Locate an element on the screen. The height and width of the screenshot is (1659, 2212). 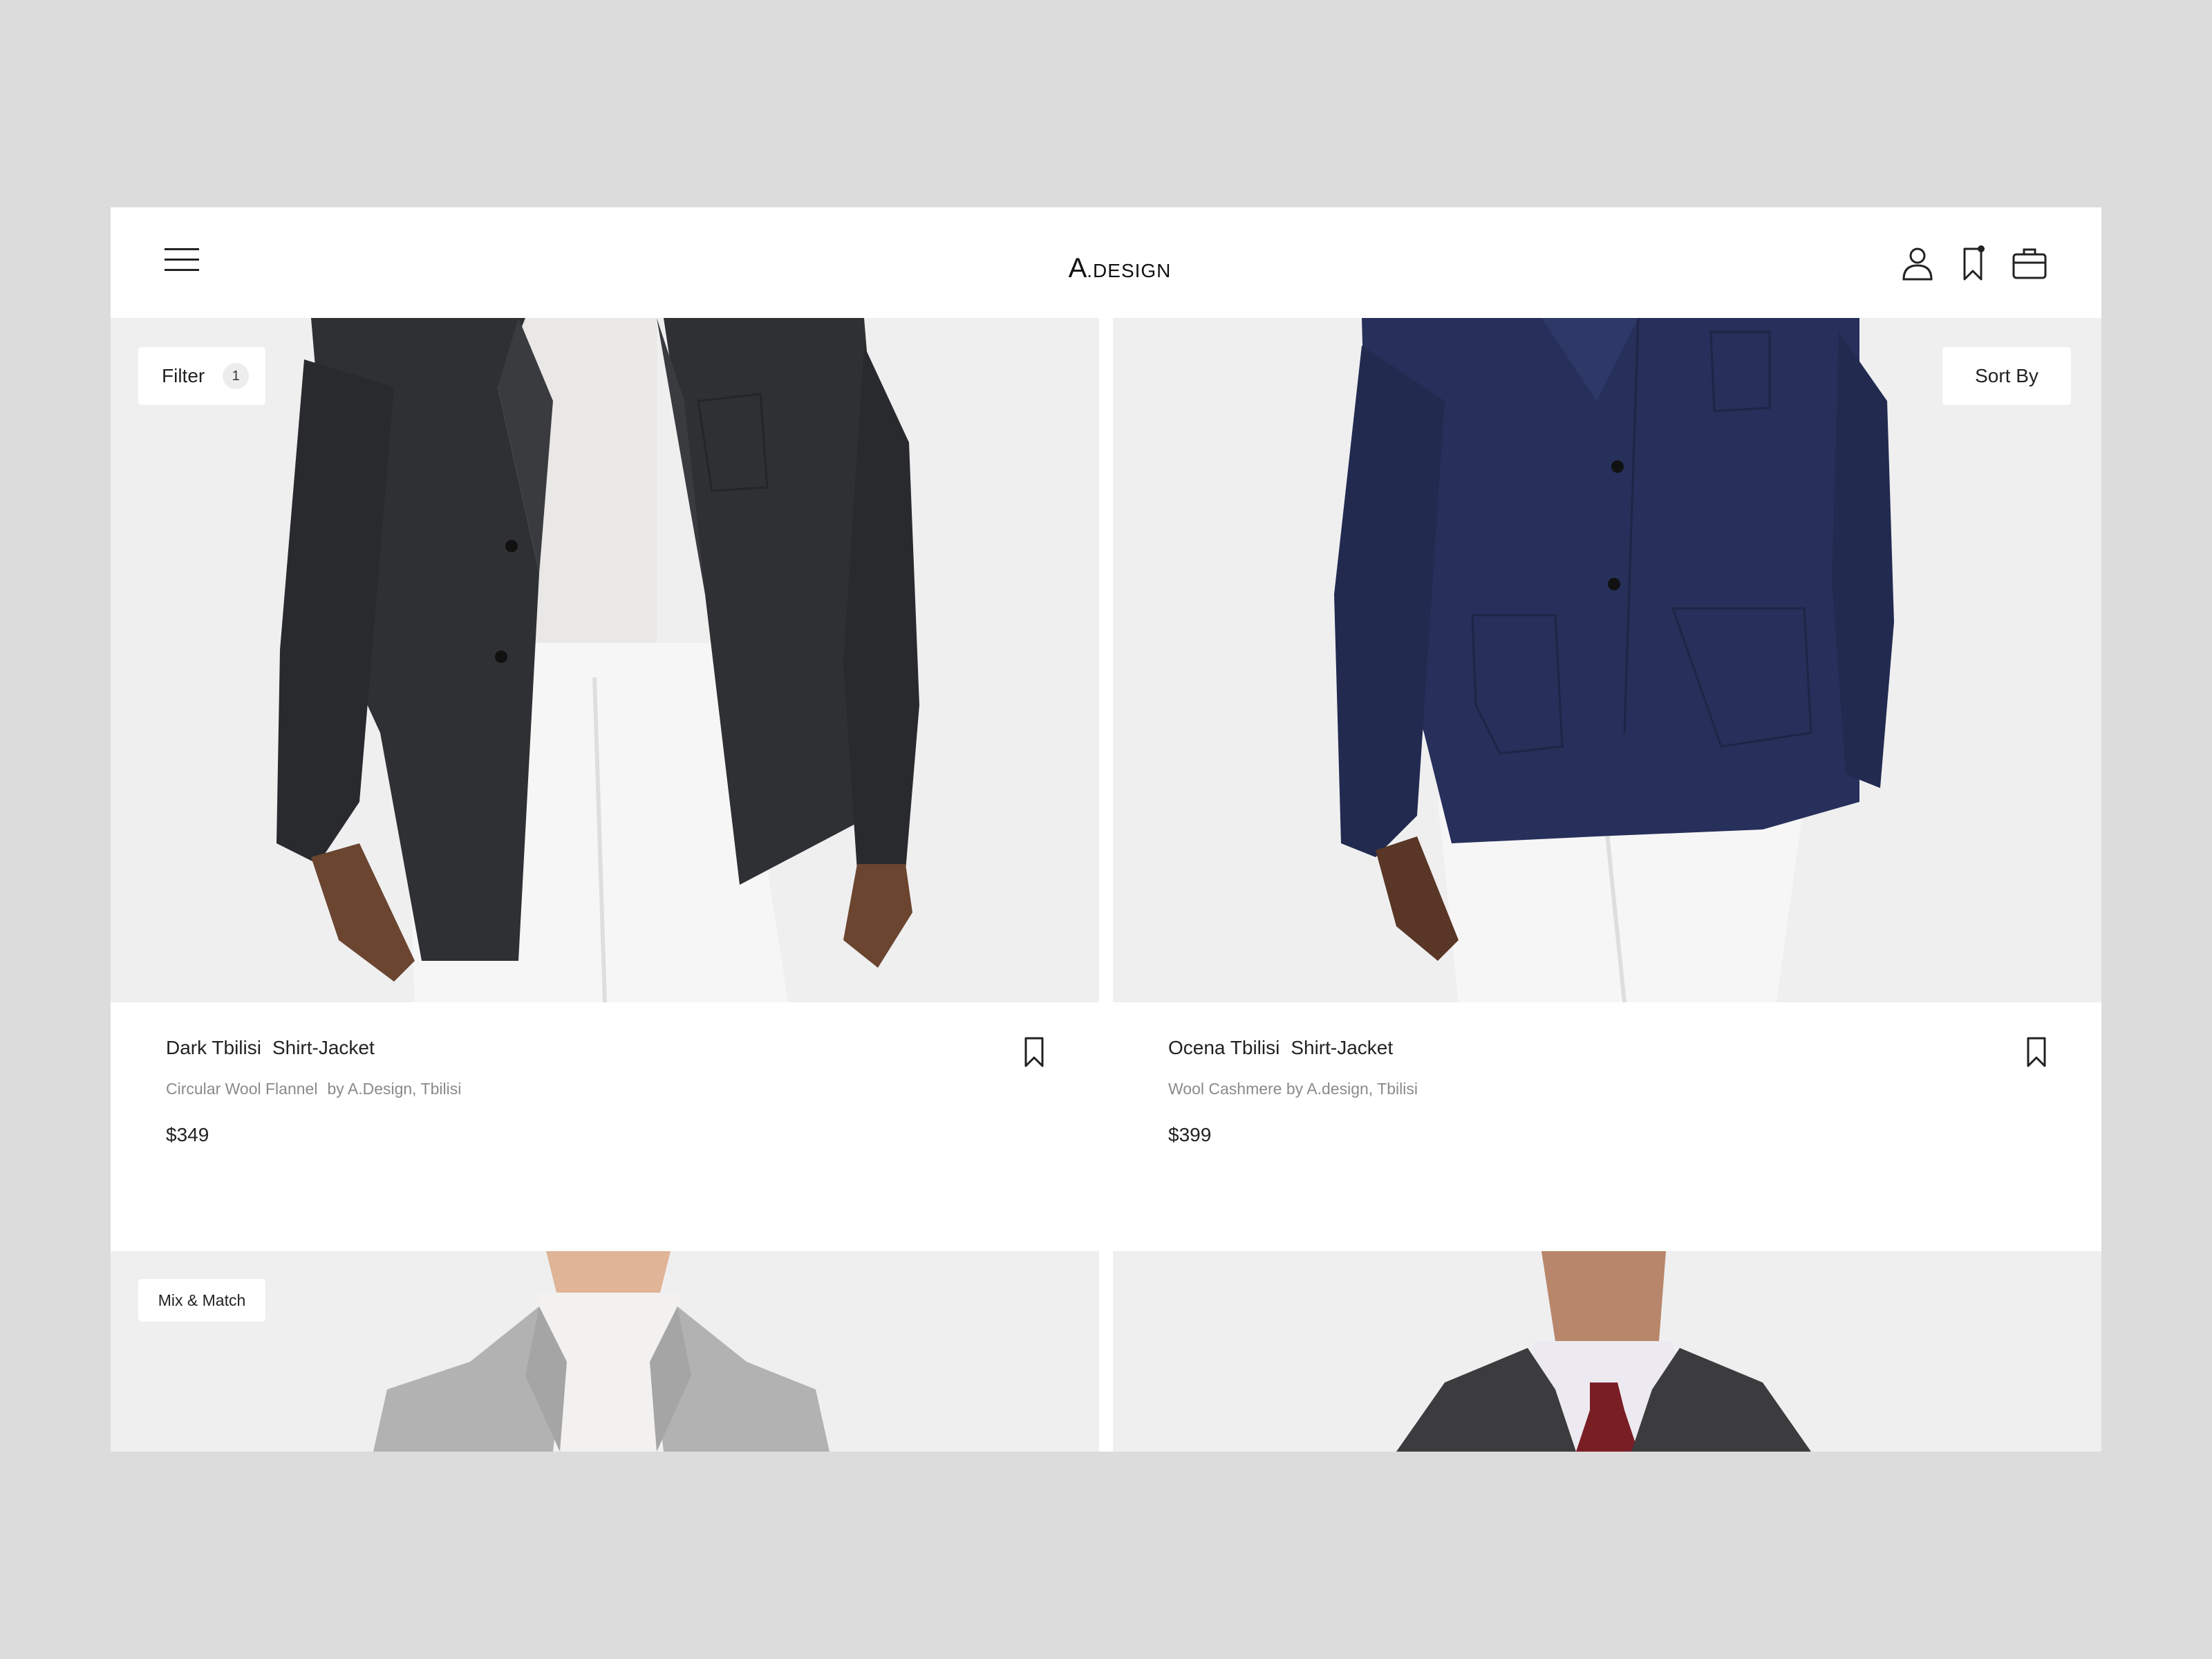
product-subtitle: Wool Cashmere by A.design, Tbilisi is located at coordinates (1293, 1089).